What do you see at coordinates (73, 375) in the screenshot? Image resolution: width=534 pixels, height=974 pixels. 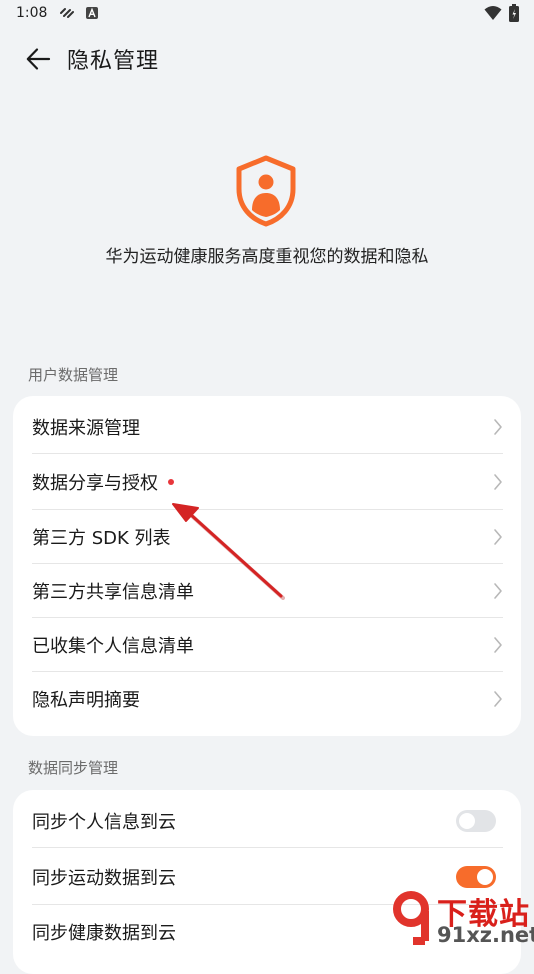 I see `section-label-user-data: 用户数据管理` at bounding box center [73, 375].